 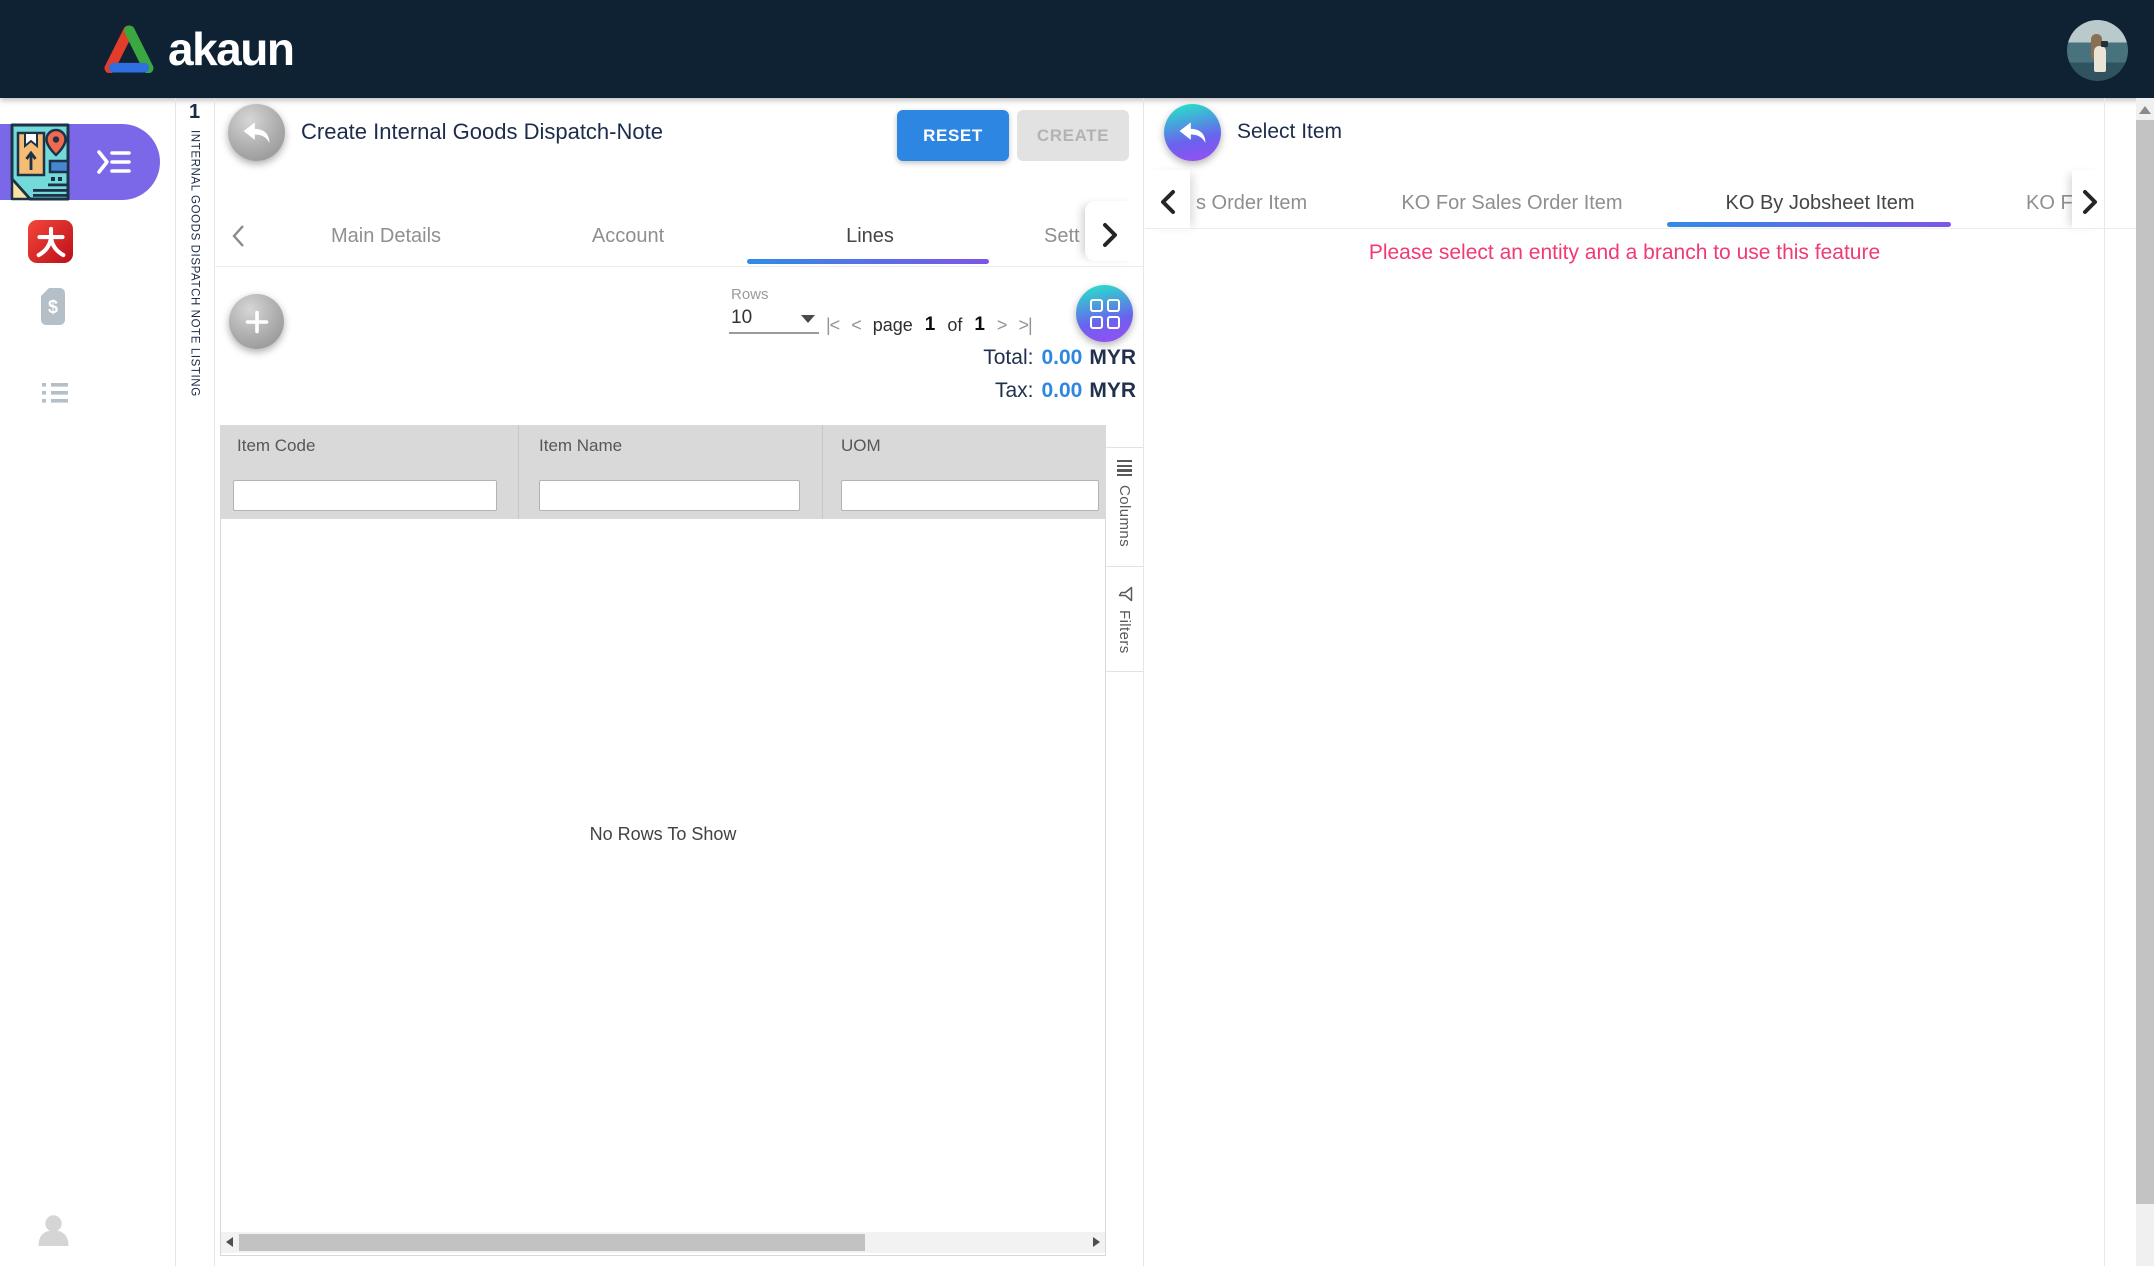 What do you see at coordinates (231, 49) in the screenshot?
I see `brand-name: akaun` at bounding box center [231, 49].